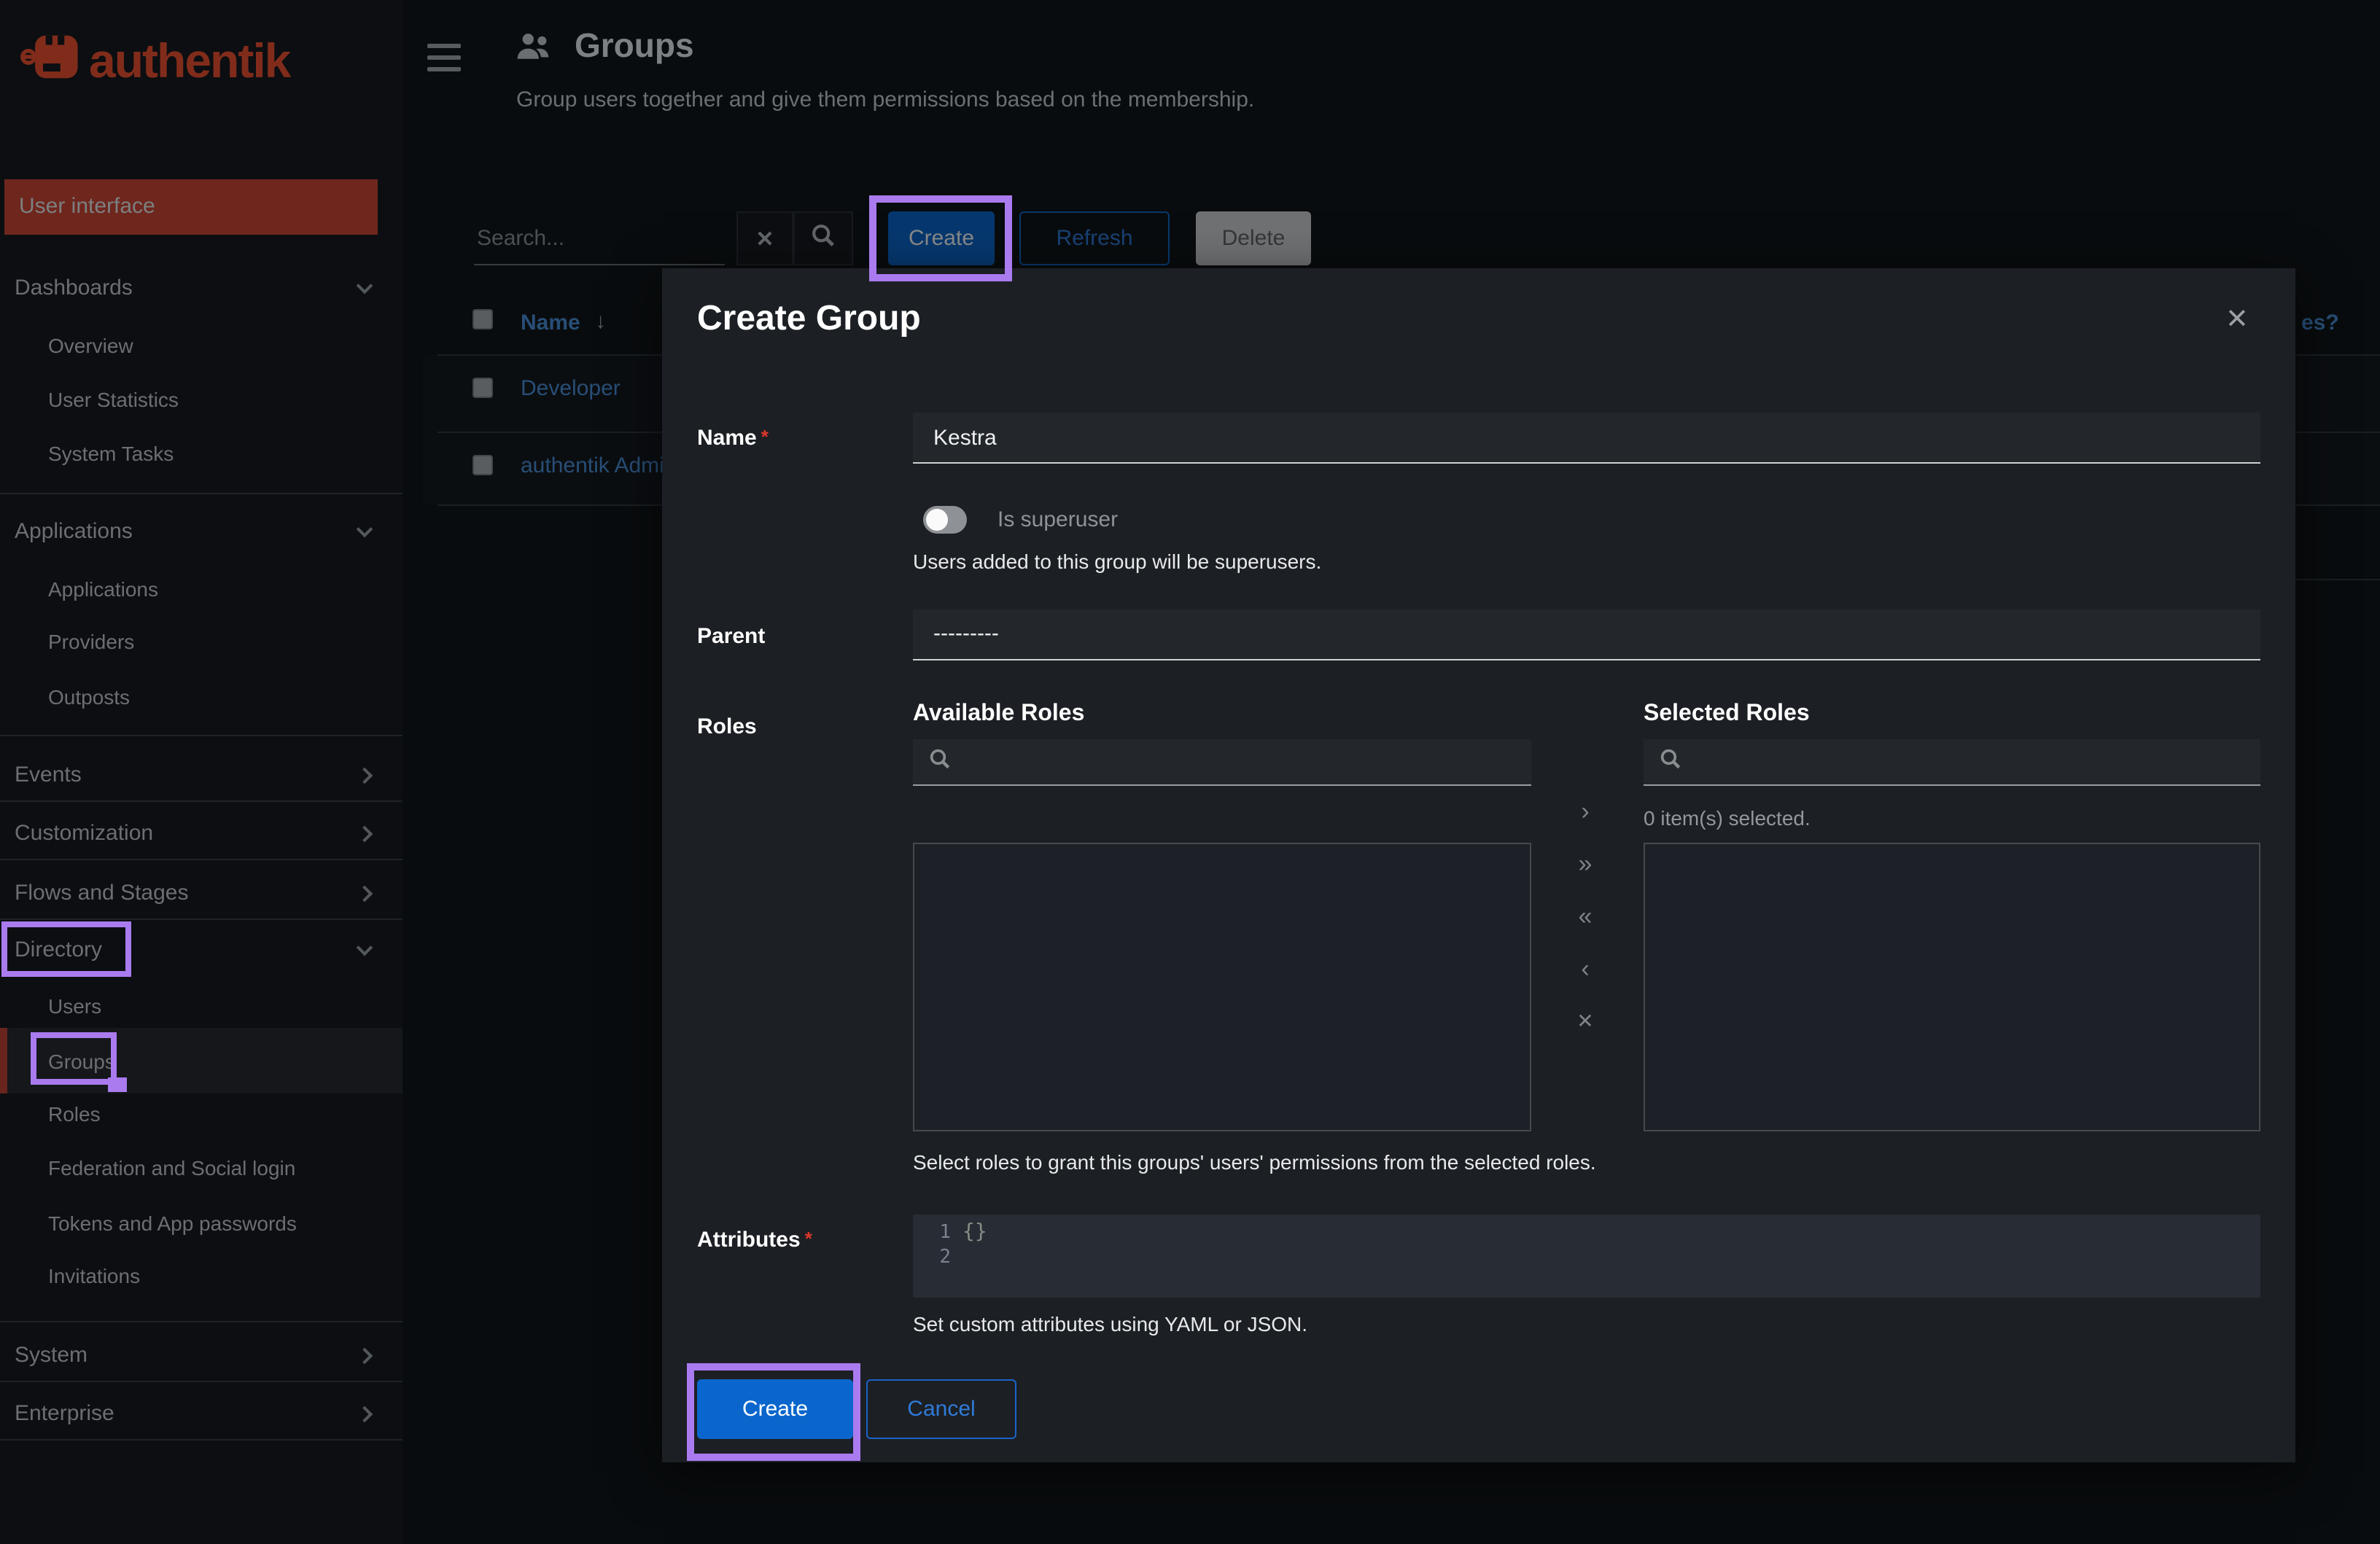 Image resolution: width=2380 pixels, height=1544 pixels. Describe the element at coordinates (1058, 519) in the screenshot. I see `is-superuser-label: Is superuser` at that location.